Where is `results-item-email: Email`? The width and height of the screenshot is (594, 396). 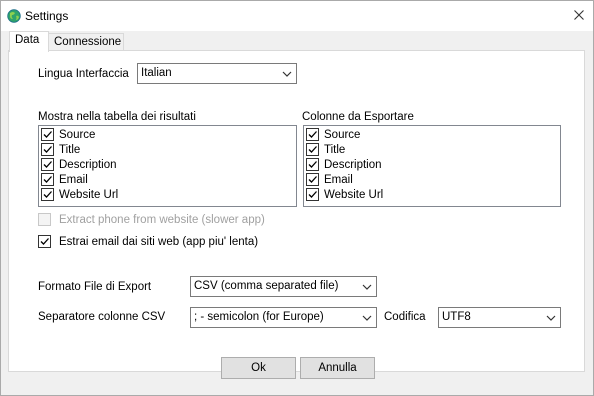
results-item-email: Email is located at coordinates (64, 179).